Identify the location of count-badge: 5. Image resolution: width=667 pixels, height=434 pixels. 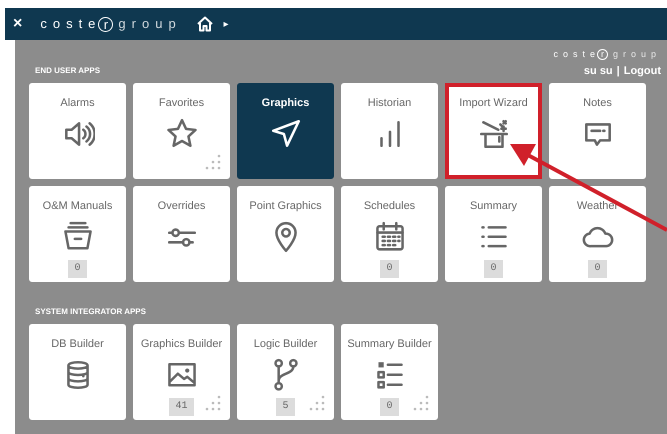
(285, 407).